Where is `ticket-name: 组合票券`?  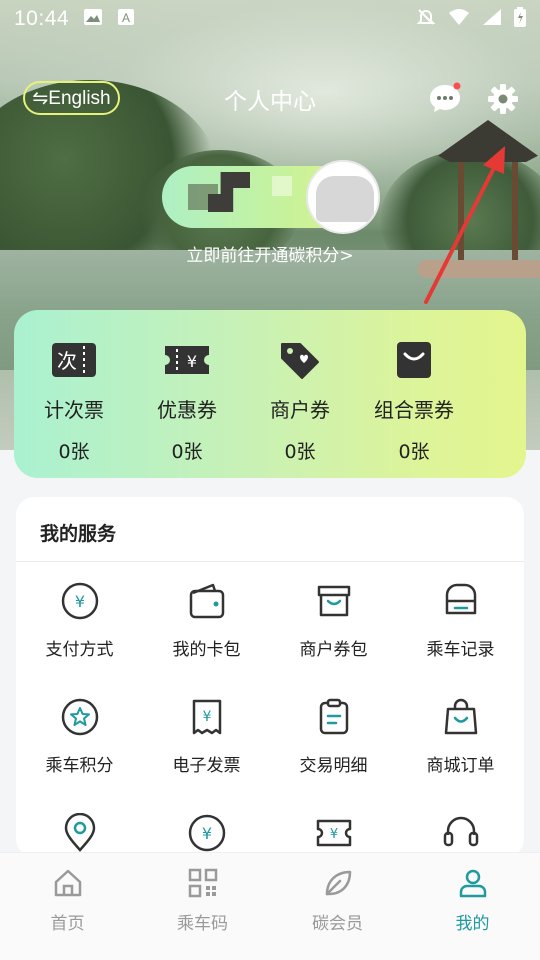
ticket-name: 组合票券 is located at coordinates (414, 410).